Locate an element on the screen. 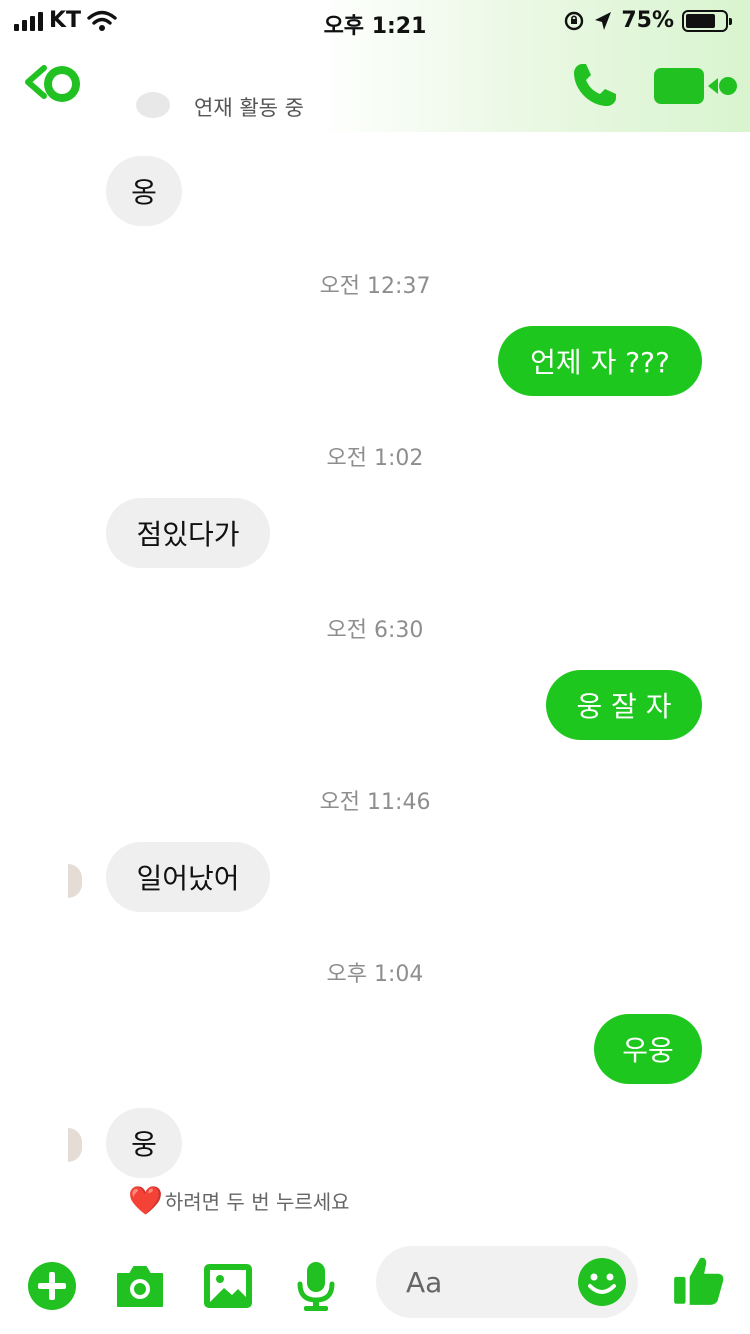 Image resolution: width=750 pixels, height=1334 pixels. status-bar: KT 오후 1:21 75% is located at coordinates (375, 21).